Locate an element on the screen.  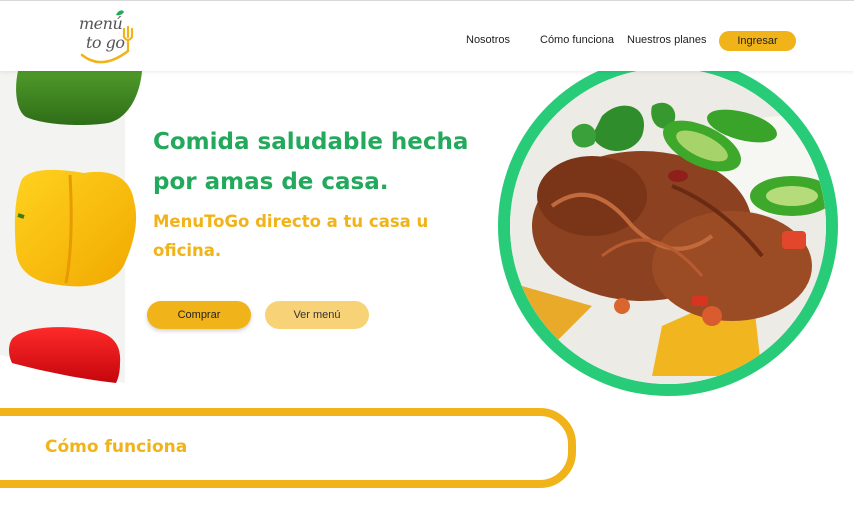
logo-text-menu: menú is located at coordinates (101, 23).